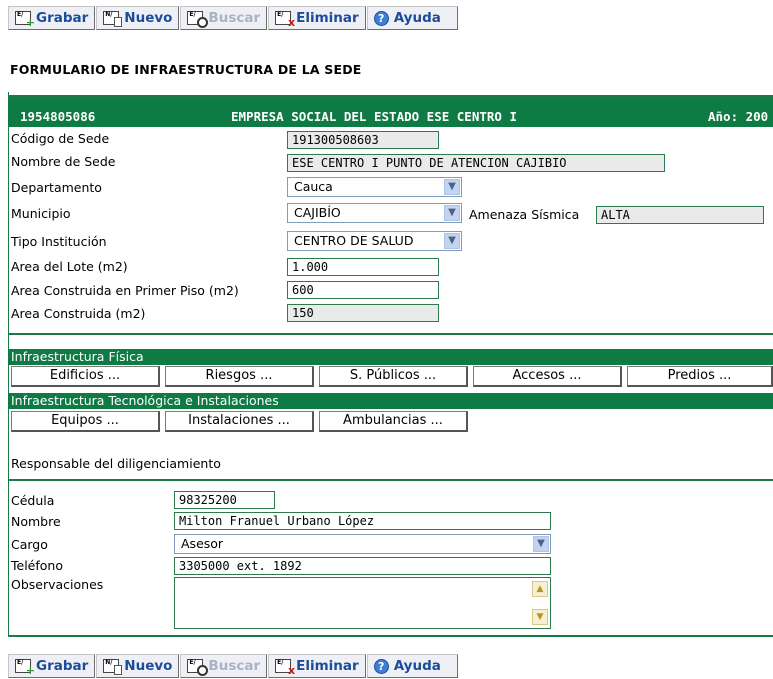  I want to click on area-construida-field: 150, so click(363, 313).